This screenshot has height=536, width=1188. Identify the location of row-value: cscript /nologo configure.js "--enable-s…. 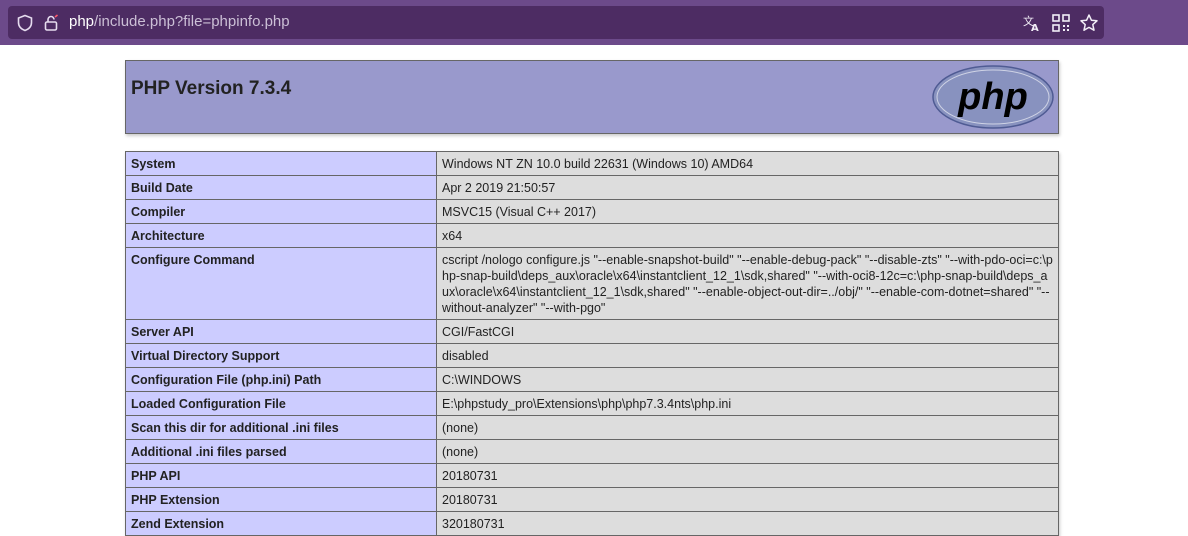
(747, 283).